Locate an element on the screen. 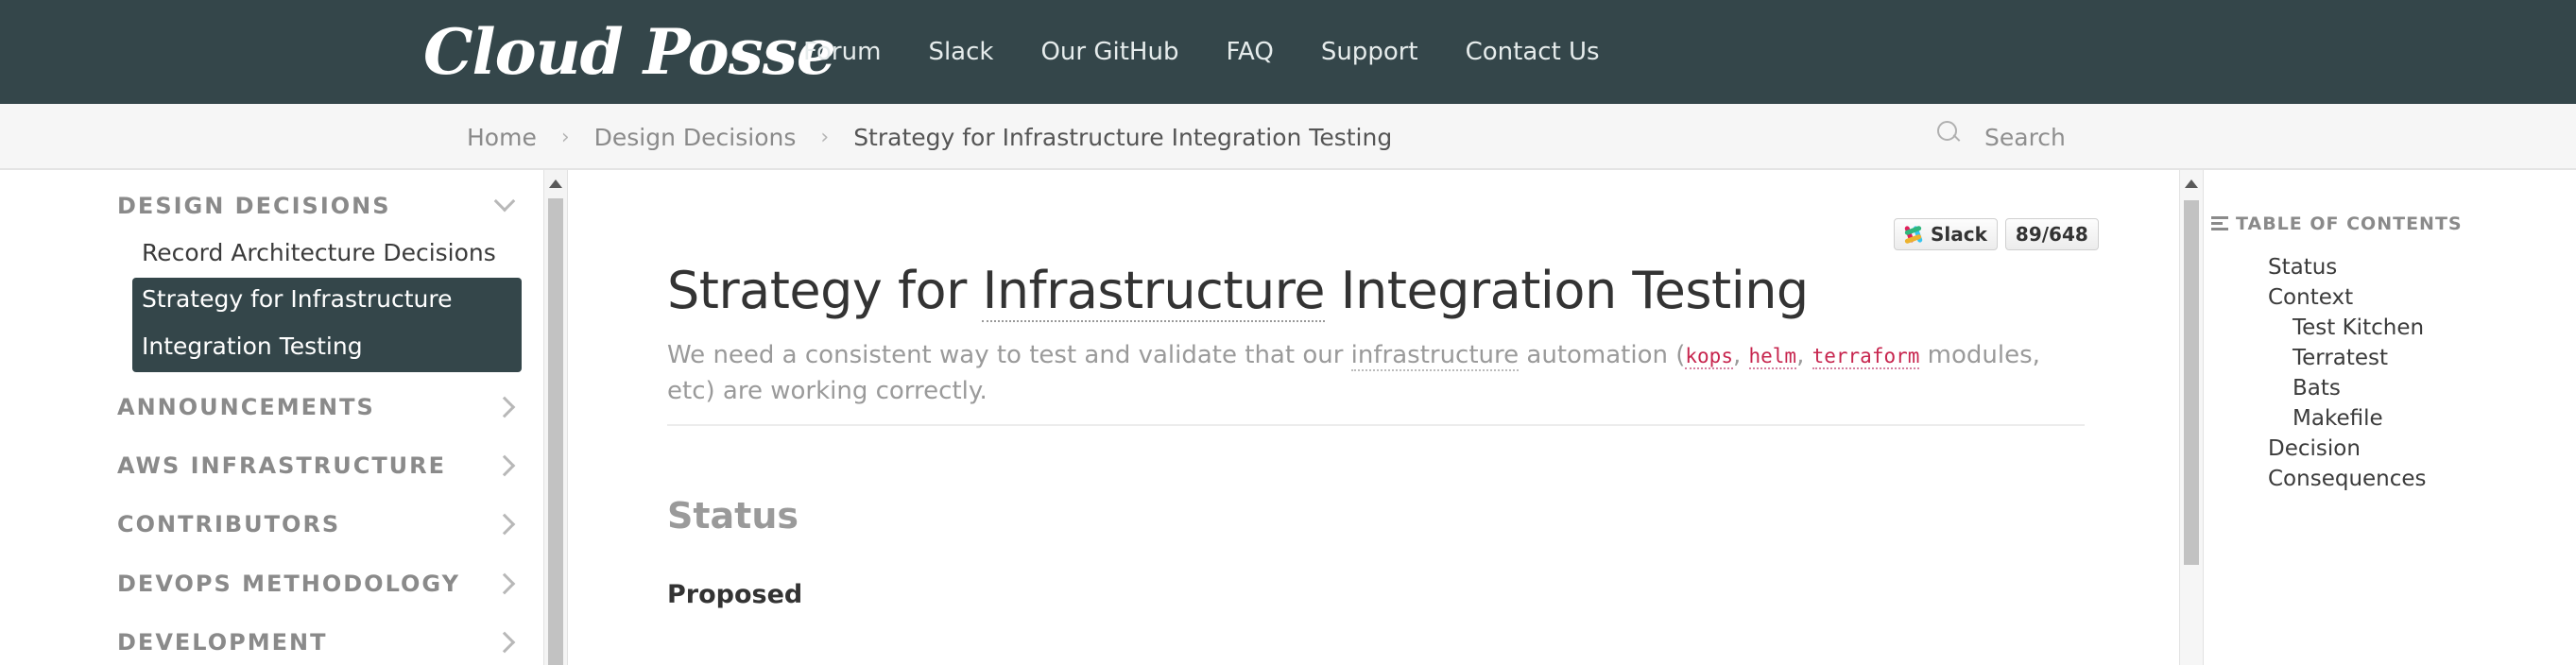 The image size is (2576, 665). code-helm: helm is located at coordinates (1772, 357).